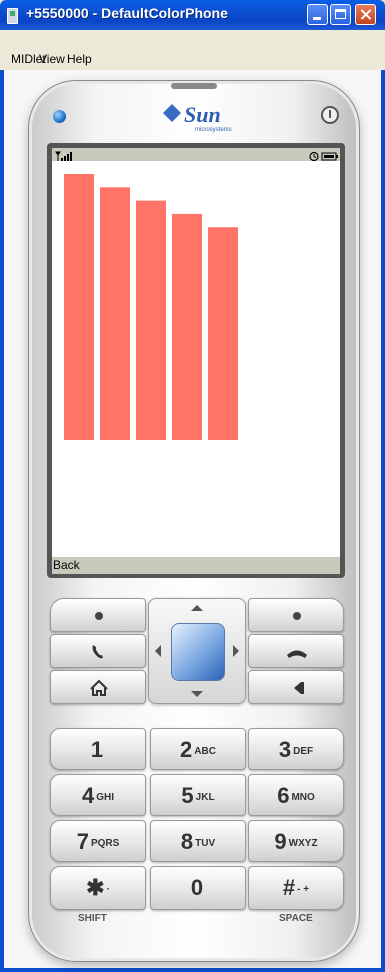 Image resolution: width=385 pixels, height=972 pixels. I want to click on key-4: 4 GHI, so click(98, 795).